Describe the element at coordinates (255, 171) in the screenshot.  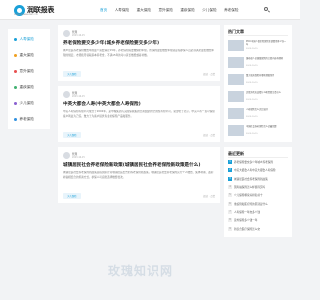
I see `recent-item-text: 中英大都会人寿中英大都会人寿保险` at that location.